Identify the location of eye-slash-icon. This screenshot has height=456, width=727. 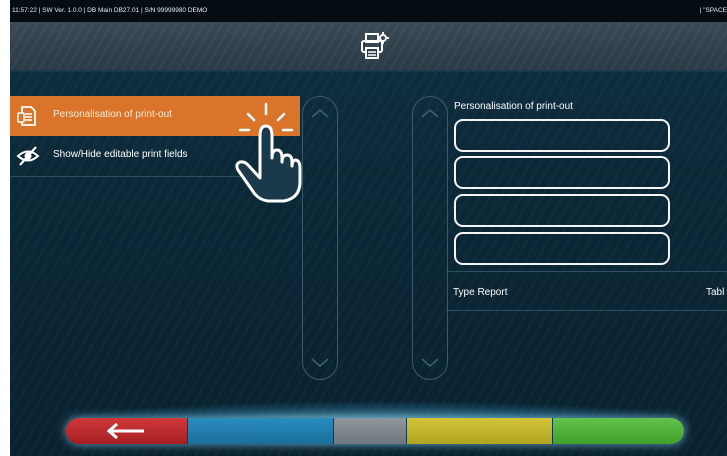
(28, 156).